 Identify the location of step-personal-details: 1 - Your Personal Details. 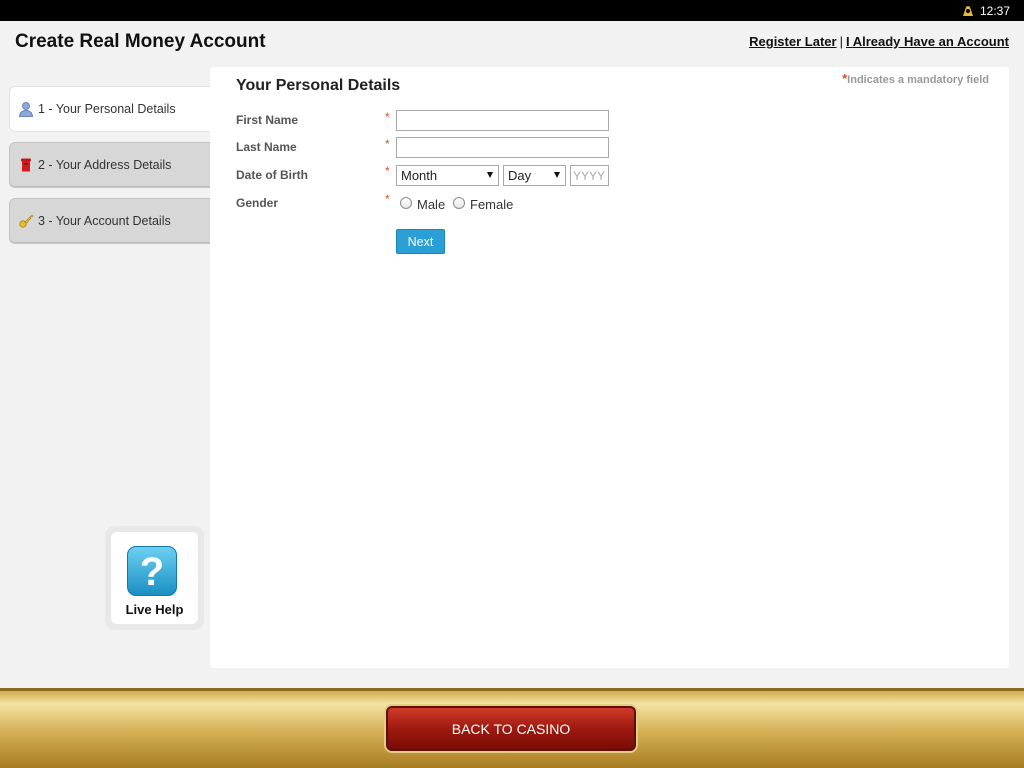
(110, 109).